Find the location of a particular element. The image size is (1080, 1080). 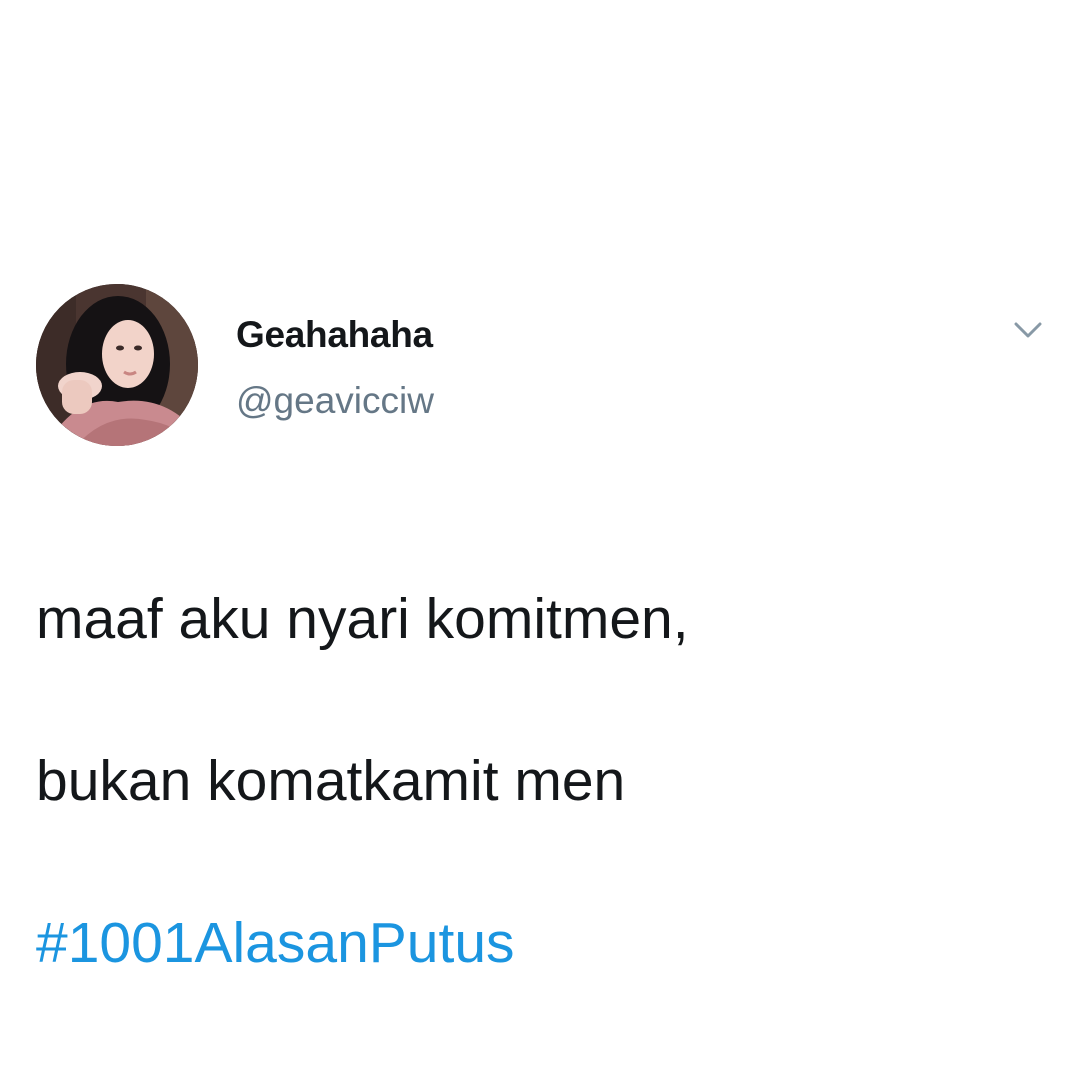

avatar is located at coordinates (117, 365).